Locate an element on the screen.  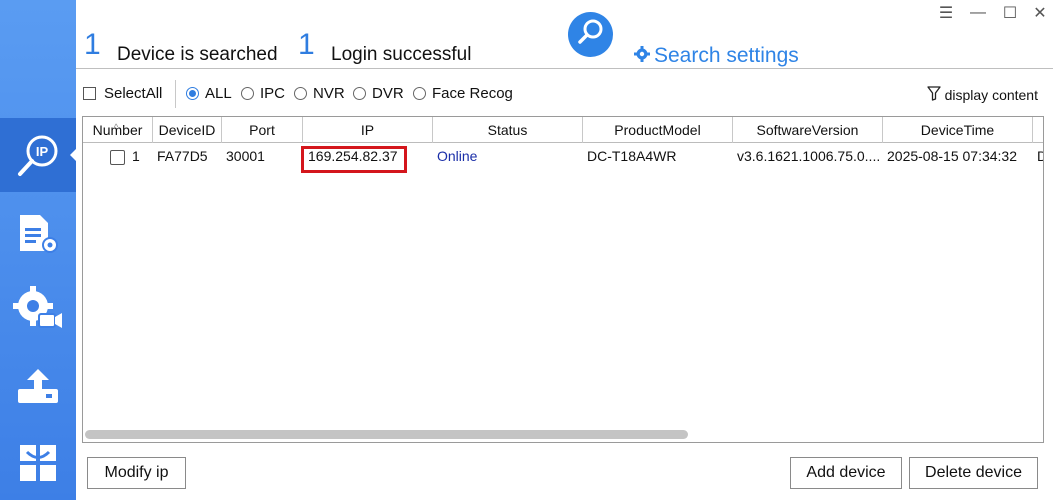
camera-settings-icon is located at coordinates (38, 309).